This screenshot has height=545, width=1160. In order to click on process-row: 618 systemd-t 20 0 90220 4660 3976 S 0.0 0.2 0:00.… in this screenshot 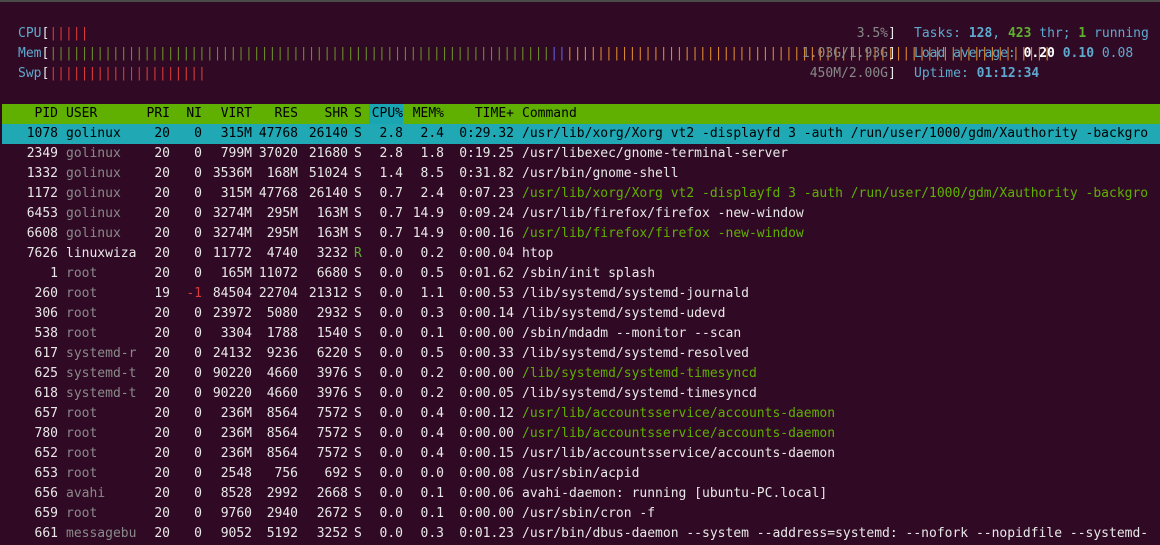, I will do `click(581, 394)`.